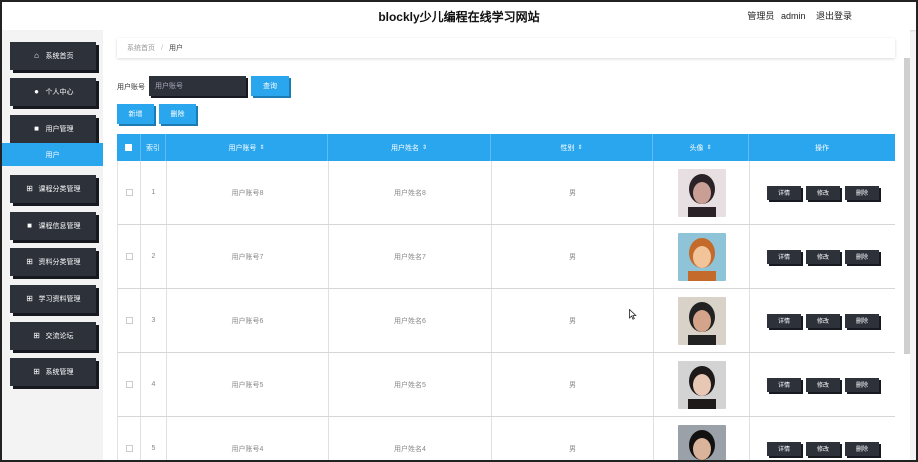  I want to click on clipboard-icon: ■, so click(29, 225).